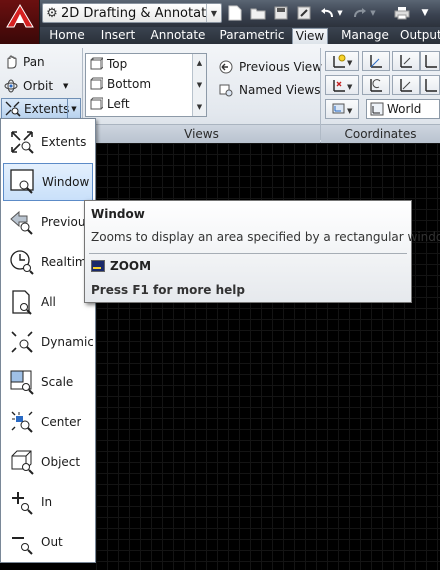 The image size is (440, 570). I want to click on view-item-bottom: Bottom, so click(146, 84).